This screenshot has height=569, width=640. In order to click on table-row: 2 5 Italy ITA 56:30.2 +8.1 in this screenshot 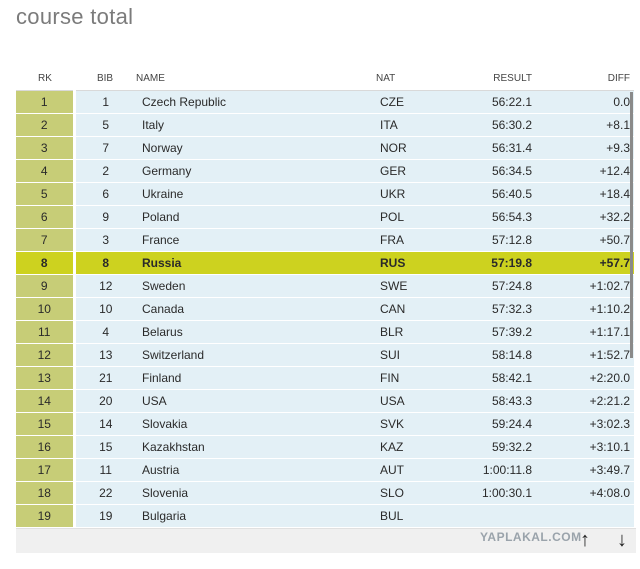, I will do `click(325, 125)`.